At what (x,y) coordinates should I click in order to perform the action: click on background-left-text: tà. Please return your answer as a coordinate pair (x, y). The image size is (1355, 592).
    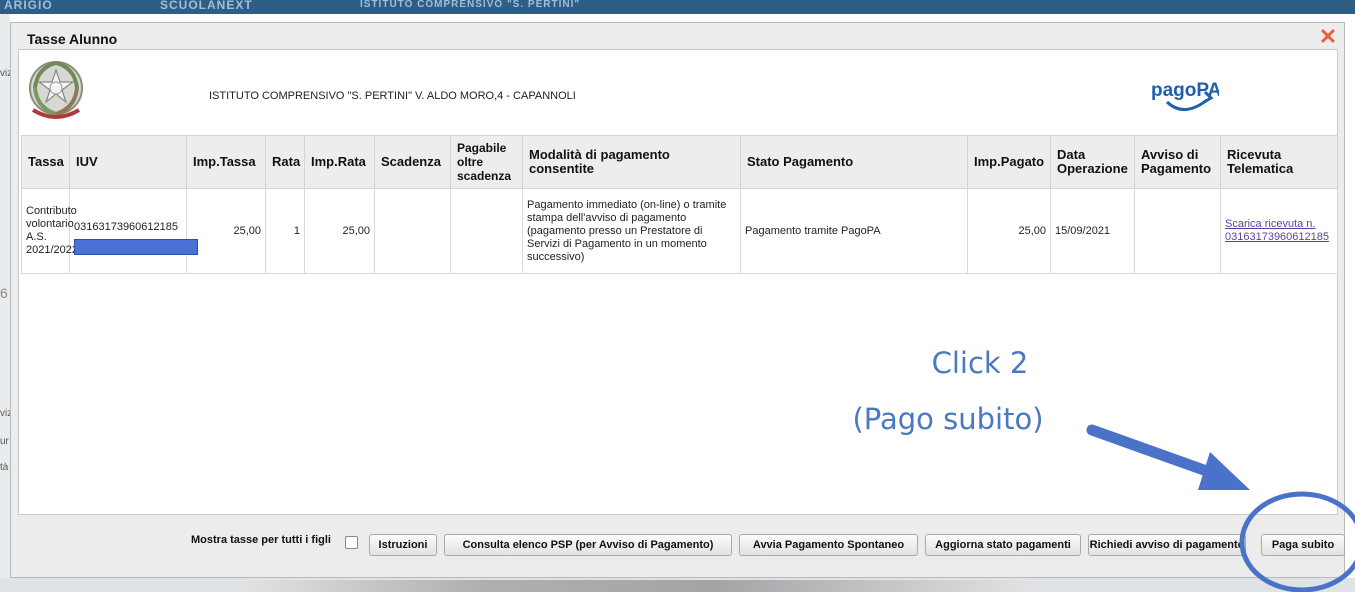
    Looking at the image, I should click on (4, 467).